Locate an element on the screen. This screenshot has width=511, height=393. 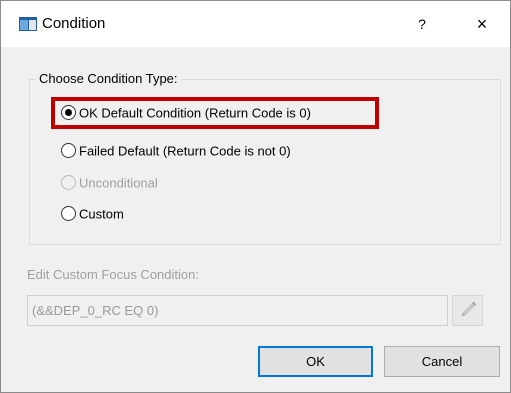
radio-custom: Custom is located at coordinates (92, 214).